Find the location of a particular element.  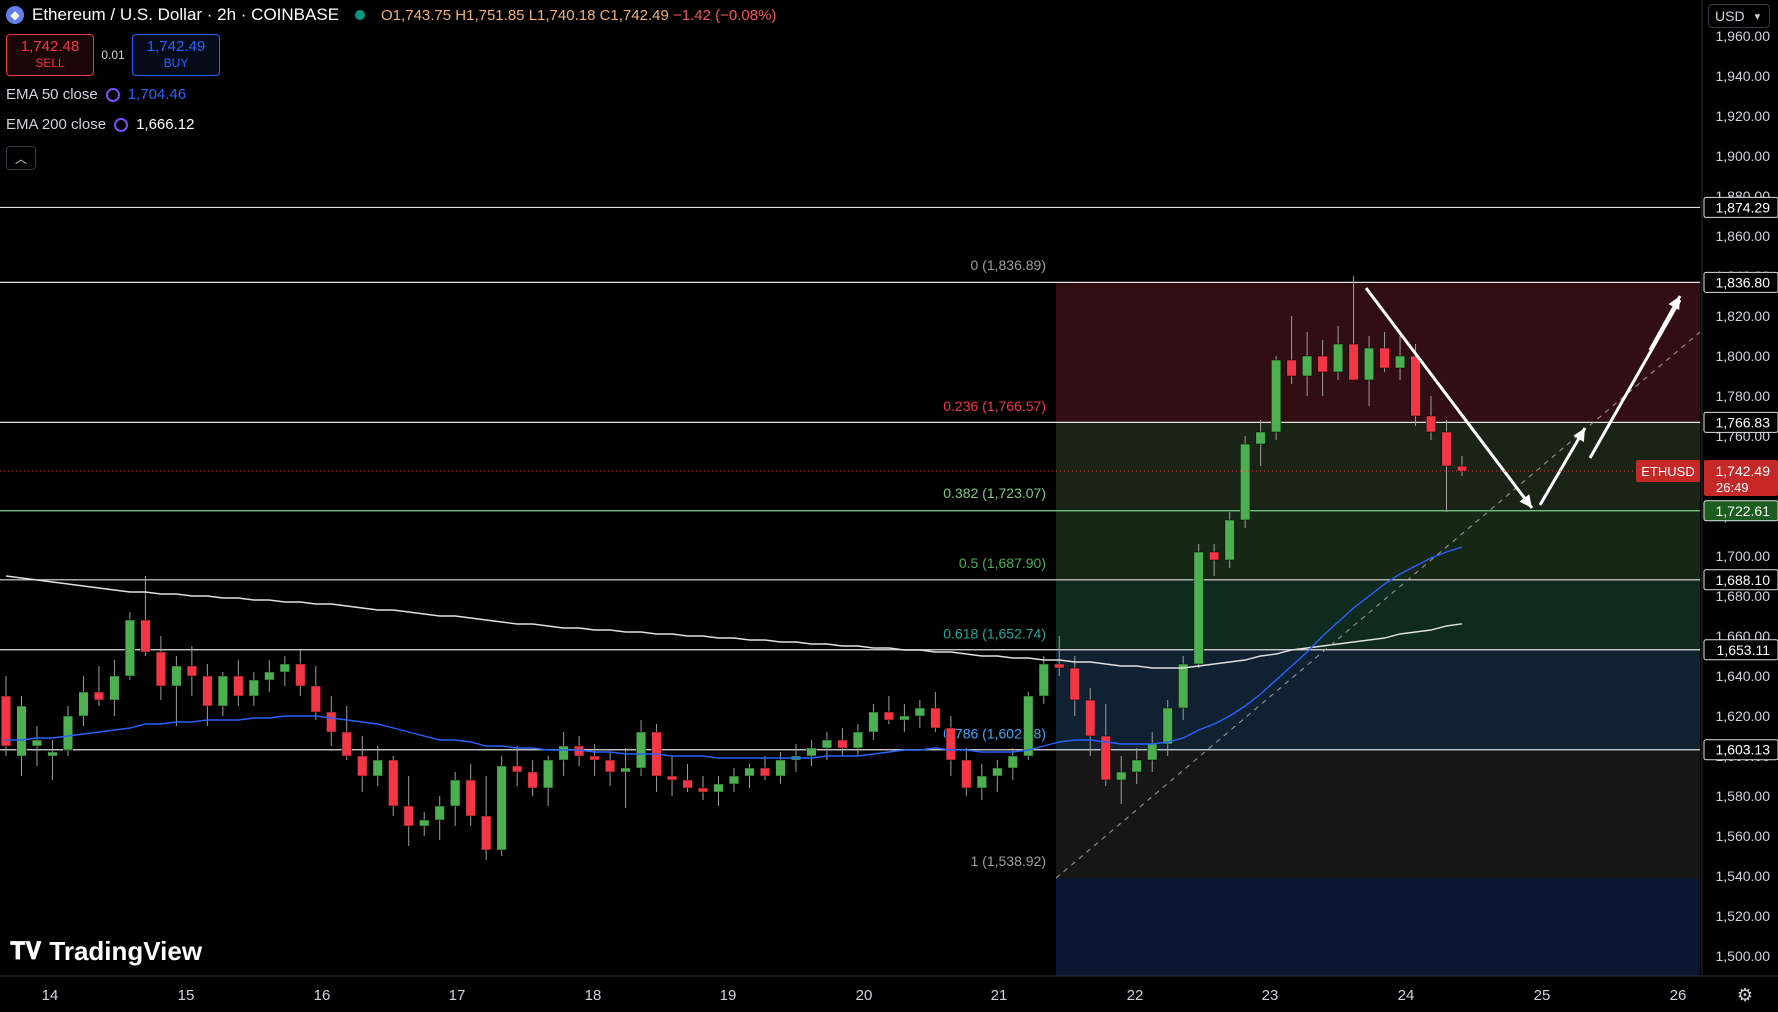

buy-button: 1,742.49 BUY is located at coordinates (176, 55).